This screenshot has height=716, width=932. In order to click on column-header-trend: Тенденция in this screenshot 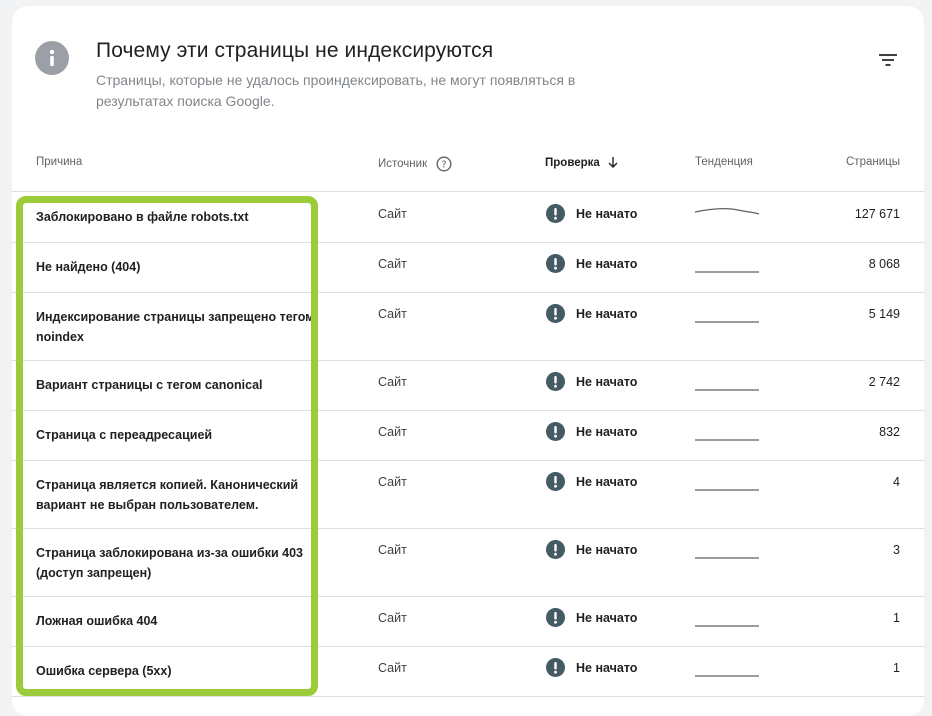, I will do `click(724, 162)`.